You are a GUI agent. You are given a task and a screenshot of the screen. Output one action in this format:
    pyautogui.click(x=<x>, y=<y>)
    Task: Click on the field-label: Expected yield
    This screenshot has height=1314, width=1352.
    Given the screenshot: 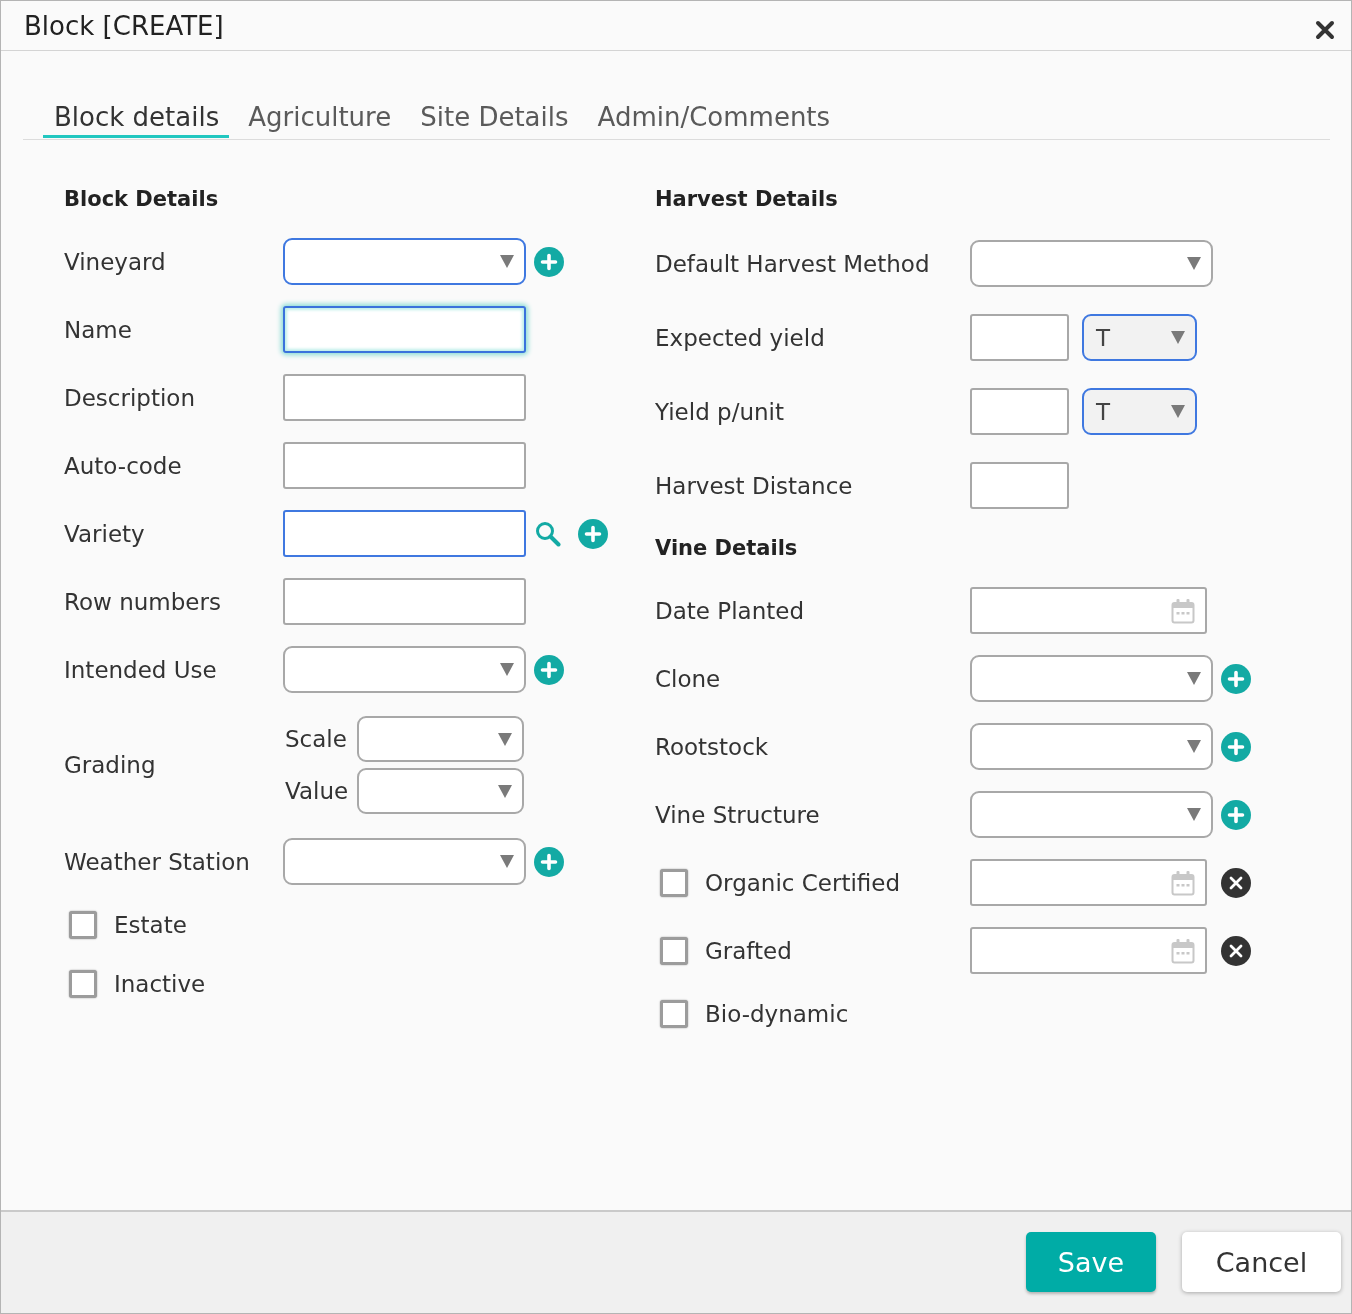 What is the action you would take?
    pyautogui.click(x=740, y=337)
    